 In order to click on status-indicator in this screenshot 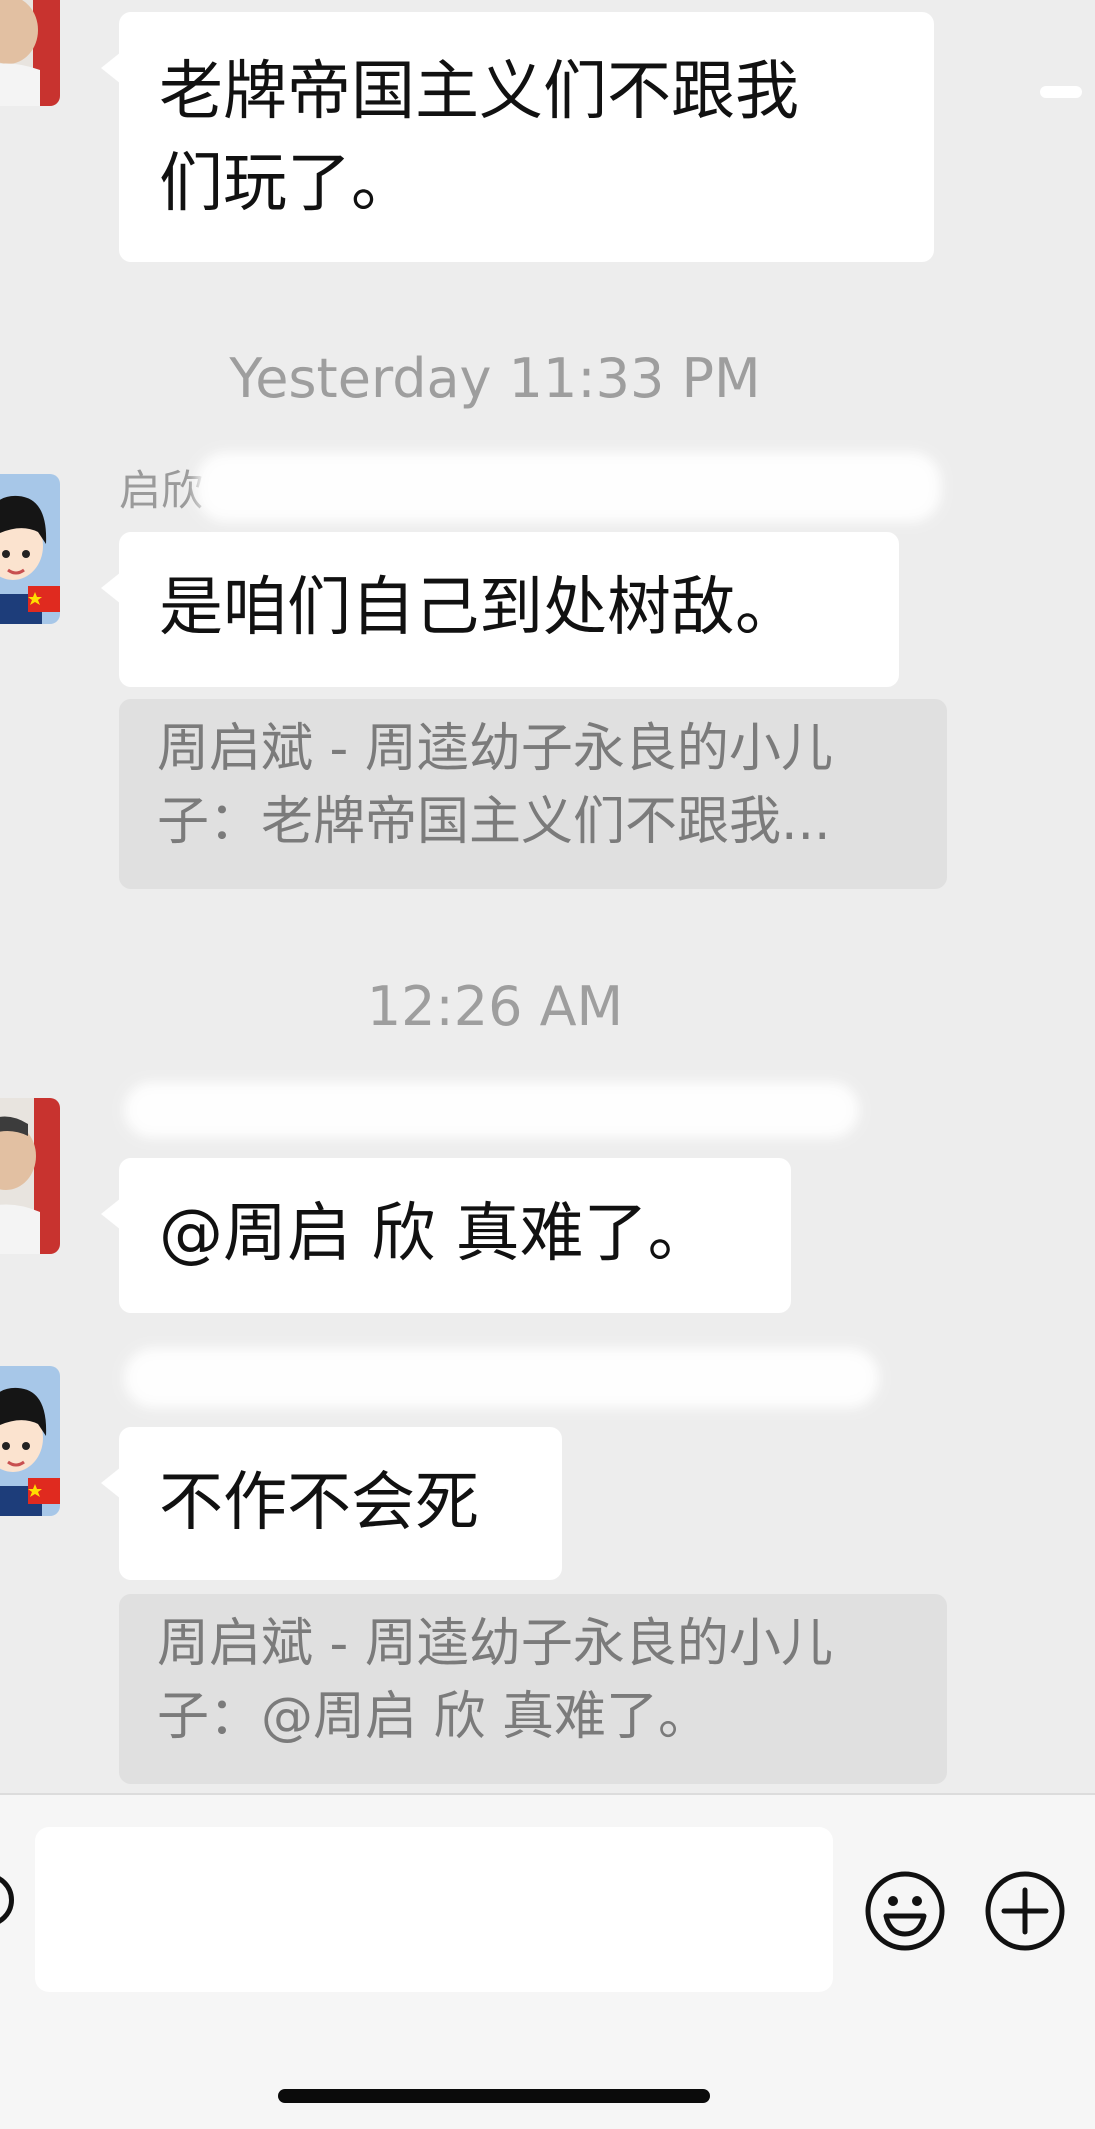, I will do `click(1061, 92)`.